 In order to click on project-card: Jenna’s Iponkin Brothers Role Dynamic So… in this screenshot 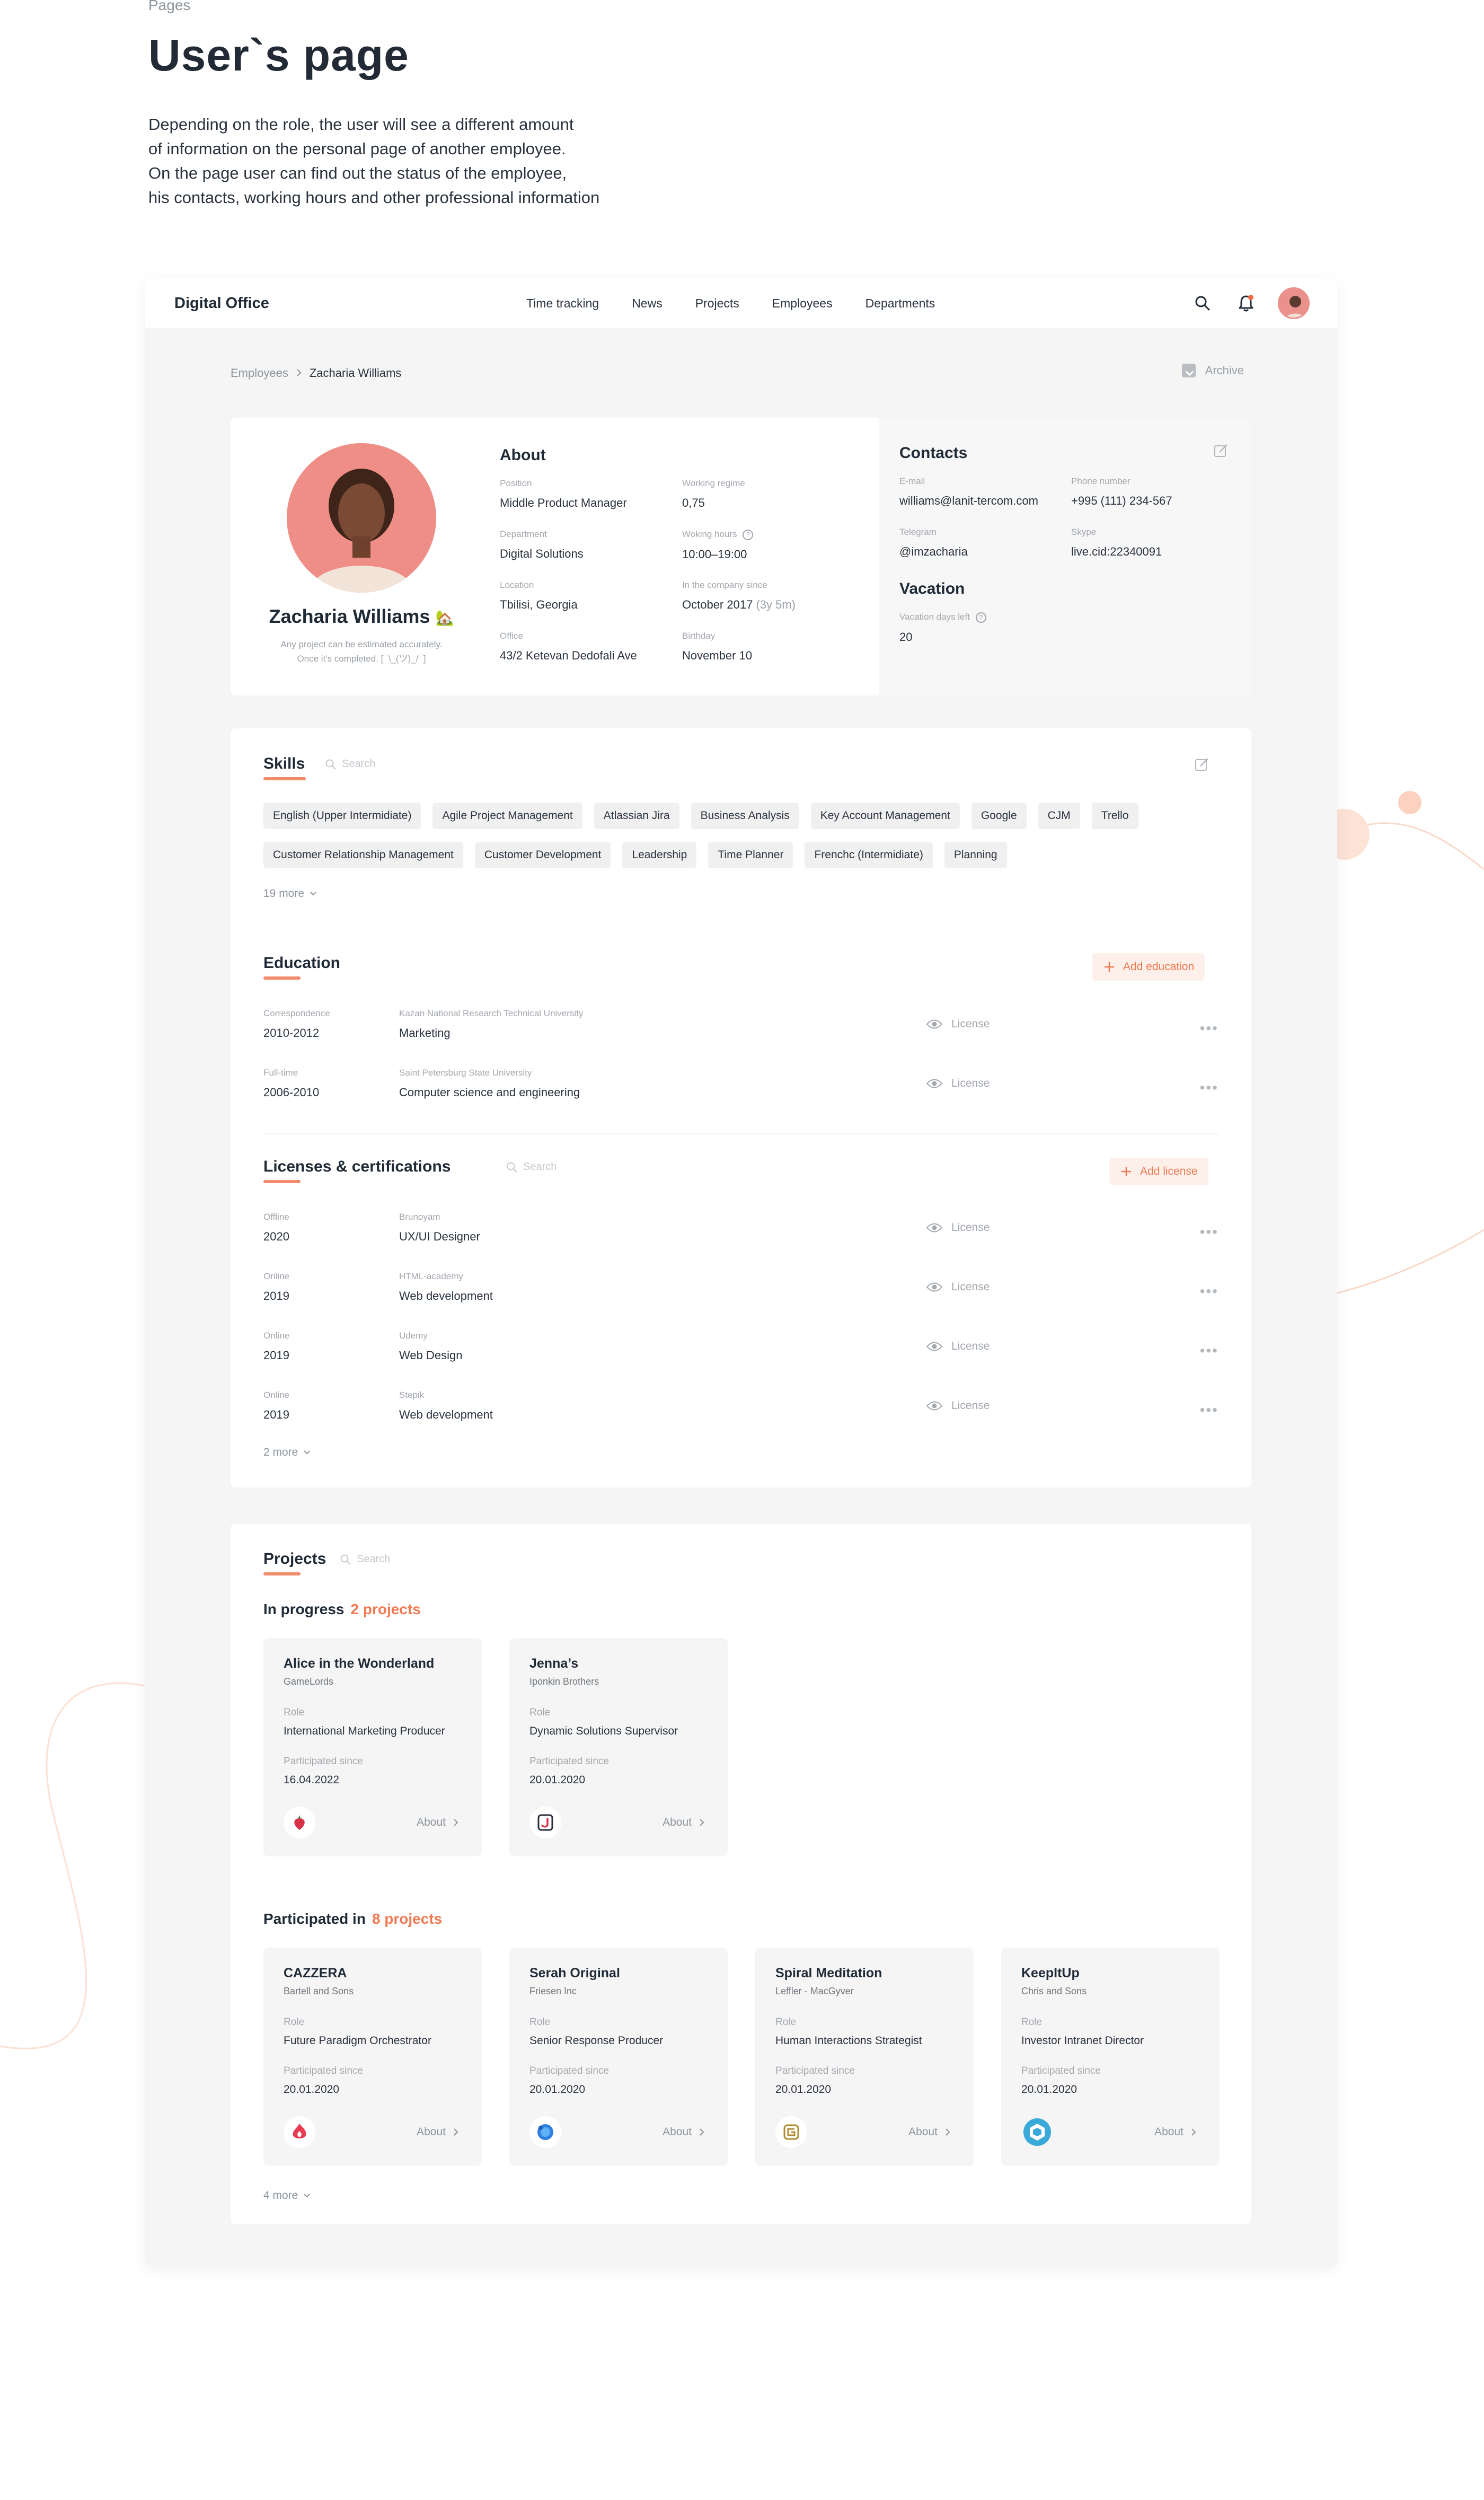, I will do `click(619, 1747)`.